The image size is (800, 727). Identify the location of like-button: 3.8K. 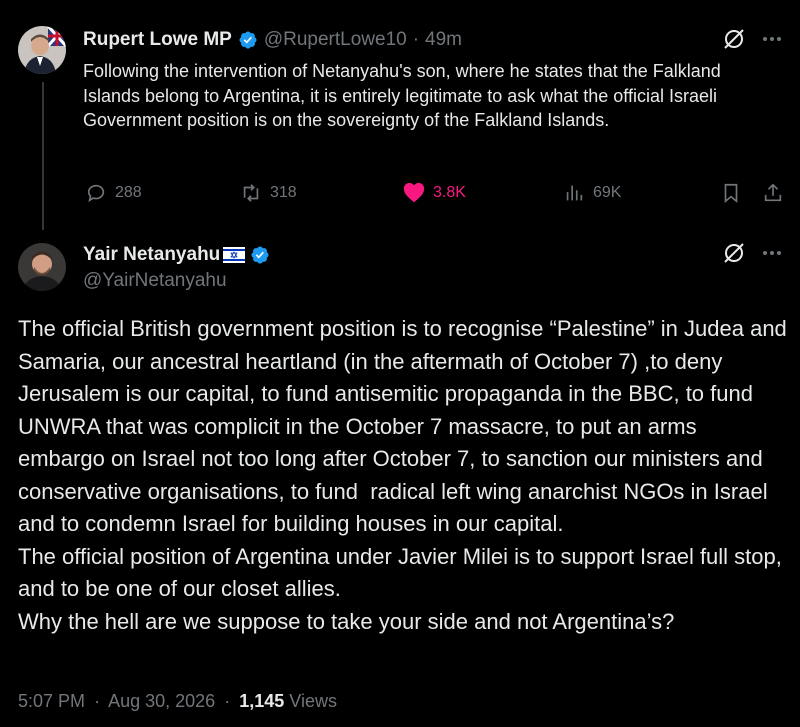
(434, 193).